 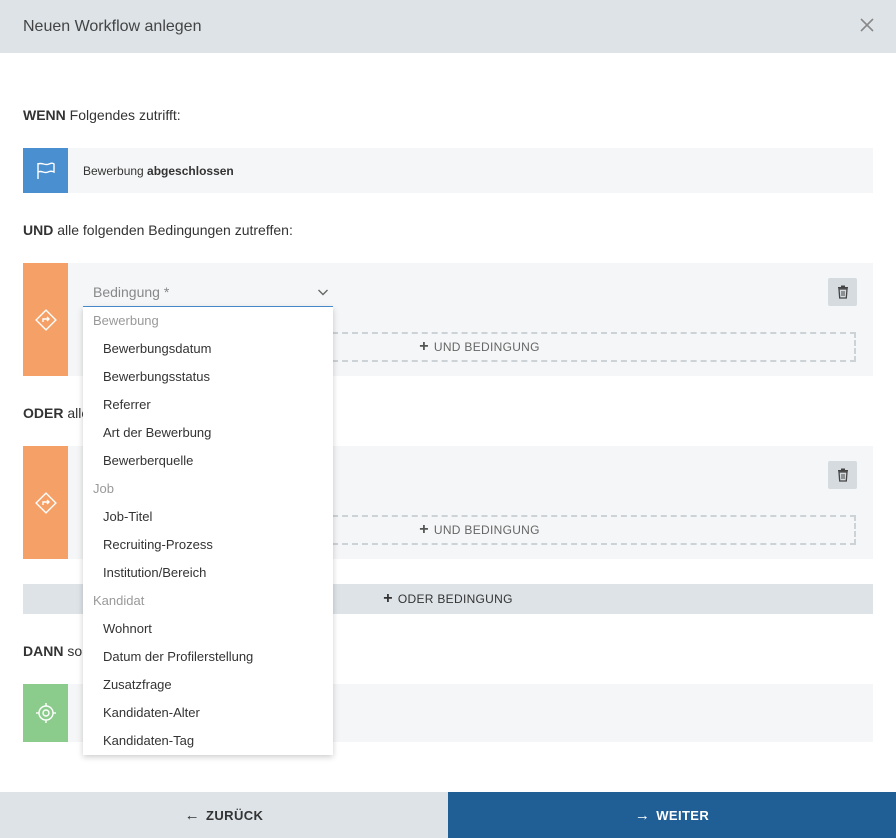 What do you see at coordinates (56, 413) in the screenshot?
I see `oder-label: ODER alle` at bounding box center [56, 413].